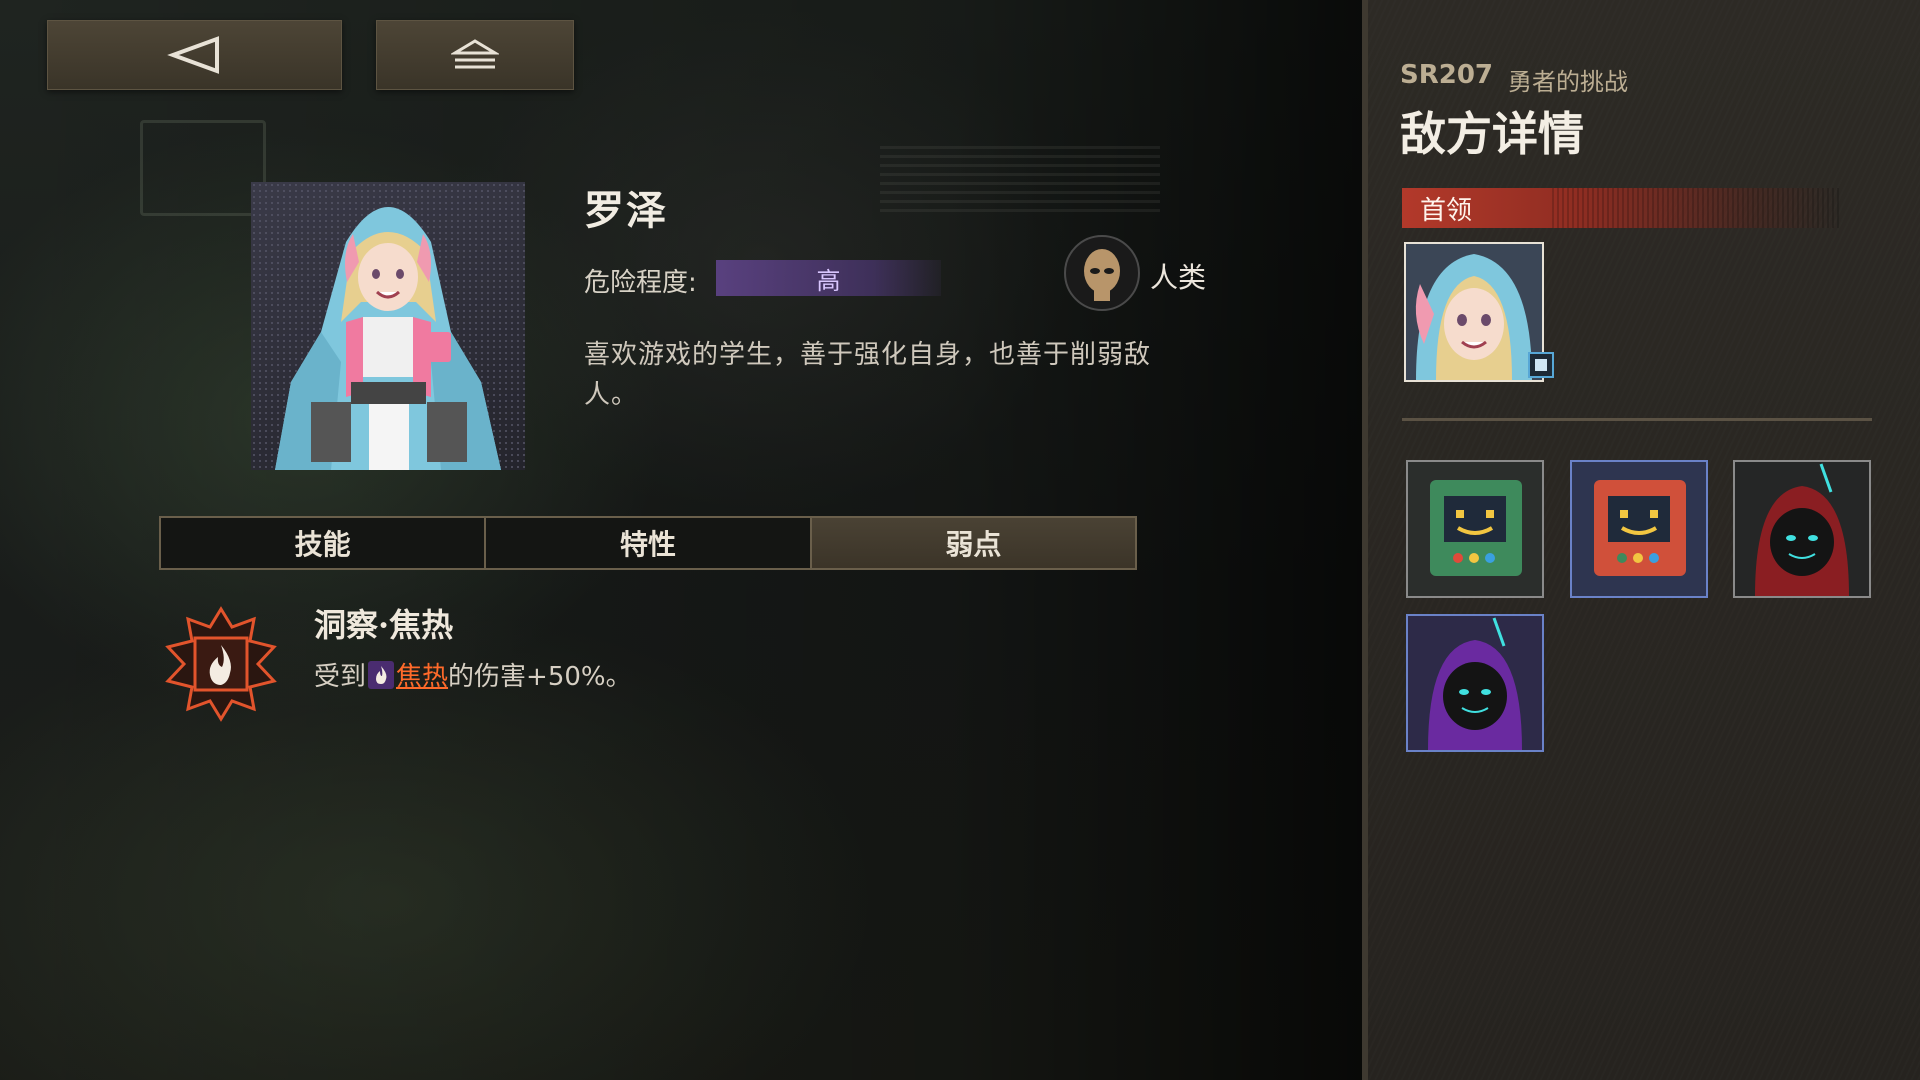  I want to click on enemy-description: 喜欢游戏的学生，善于强化自身，也善于削弱敌人。, so click(868, 375).